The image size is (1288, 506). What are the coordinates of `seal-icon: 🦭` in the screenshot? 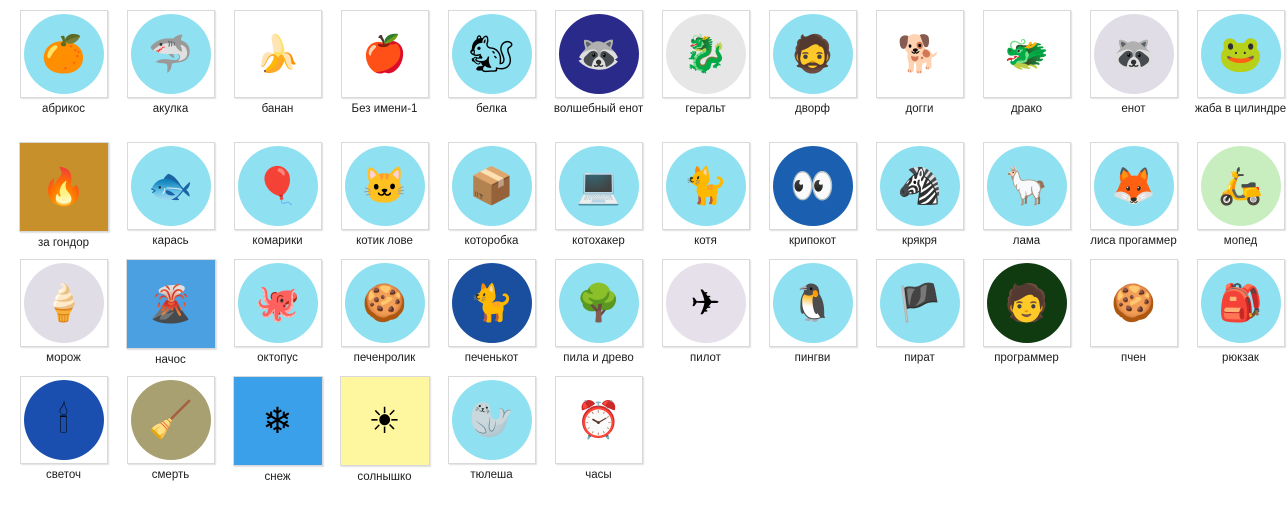 It's located at (491, 419).